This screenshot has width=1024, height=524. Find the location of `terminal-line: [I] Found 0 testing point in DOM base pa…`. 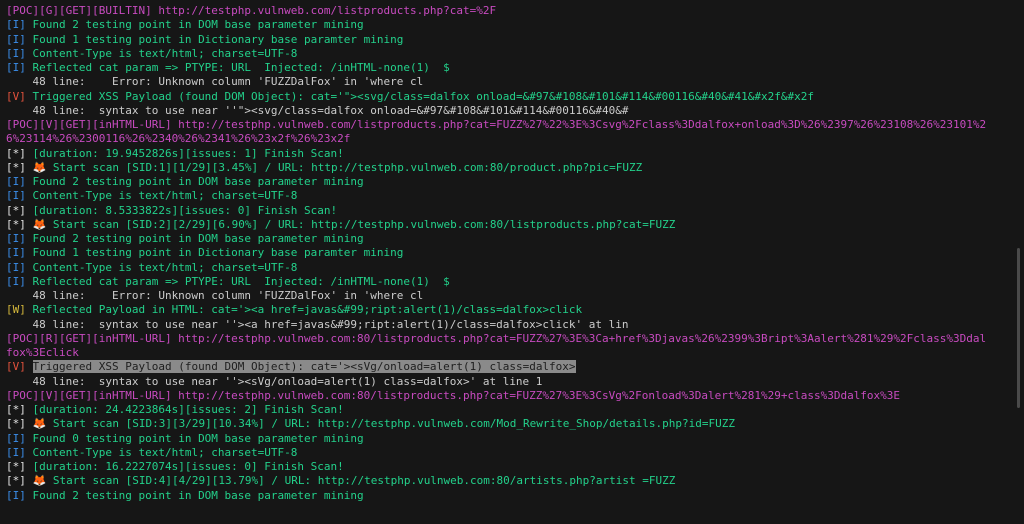

terminal-line: [I] Found 0 testing point in DOM base pa… is located at coordinates (515, 439).